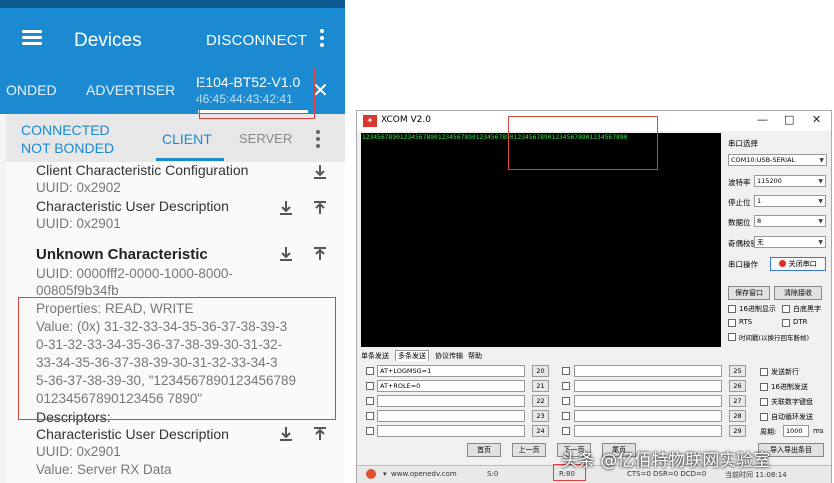  What do you see at coordinates (540, 416) in the screenshot?
I see `send-row-button: 23` at bounding box center [540, 416].